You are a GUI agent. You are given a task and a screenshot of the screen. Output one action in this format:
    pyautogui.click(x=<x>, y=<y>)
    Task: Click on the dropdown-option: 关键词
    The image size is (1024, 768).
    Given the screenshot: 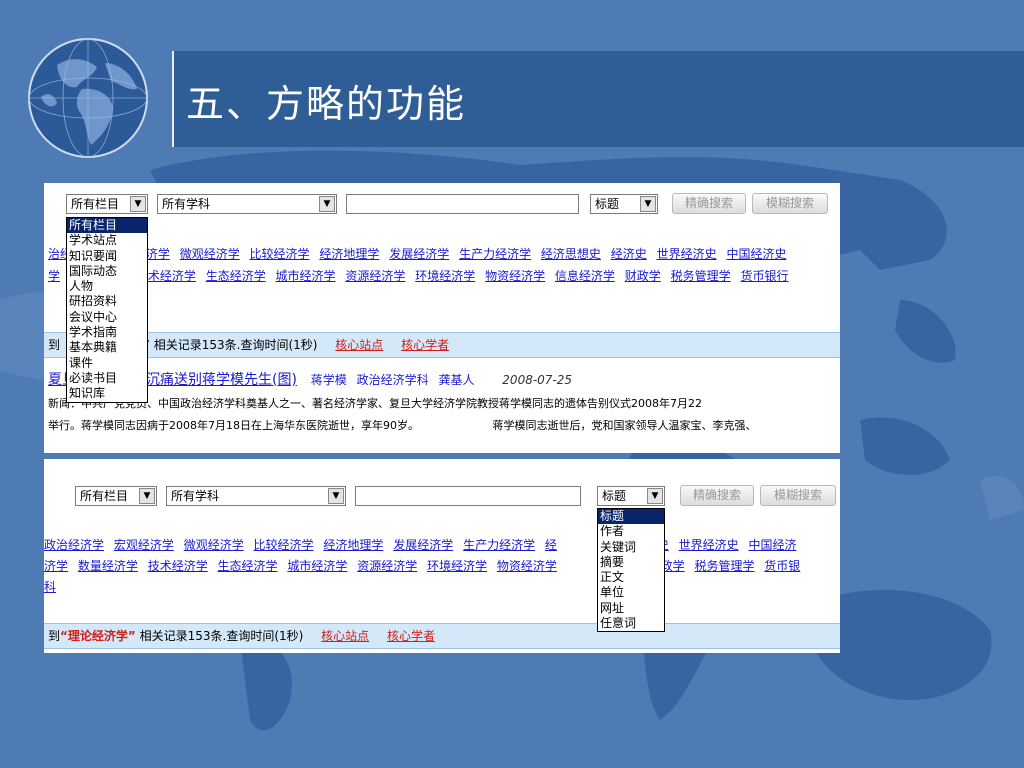 What is the action you would take?
    pyautogui.click(x=631, y=547)
    